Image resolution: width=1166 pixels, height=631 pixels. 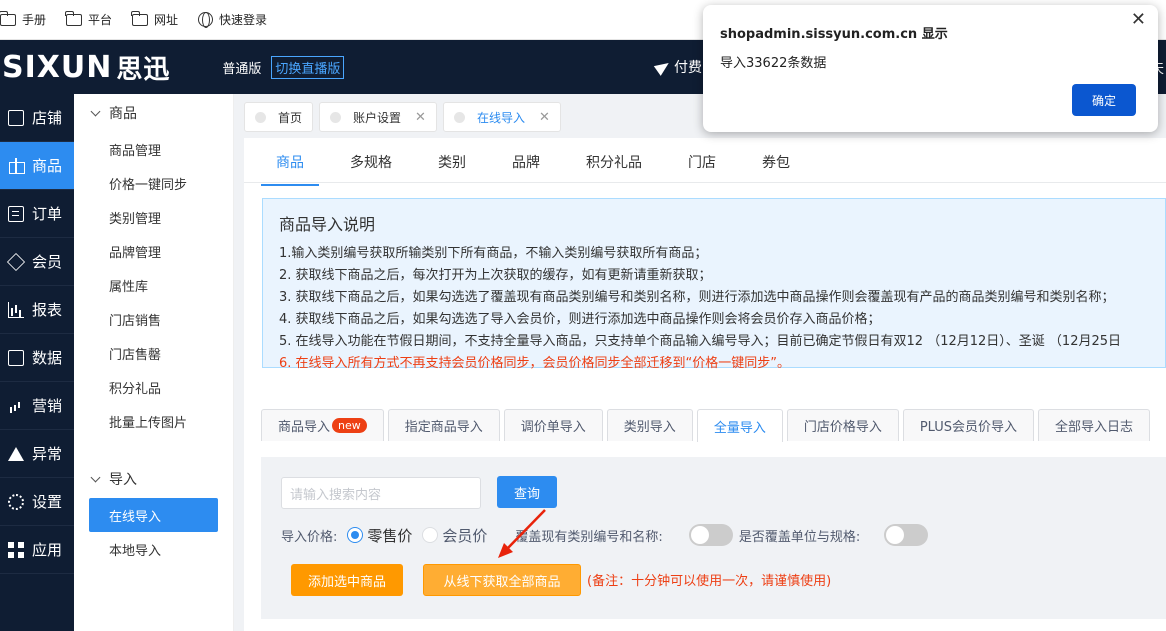 I want to click on ok-button: 确定, so click(x=1104, y=100).